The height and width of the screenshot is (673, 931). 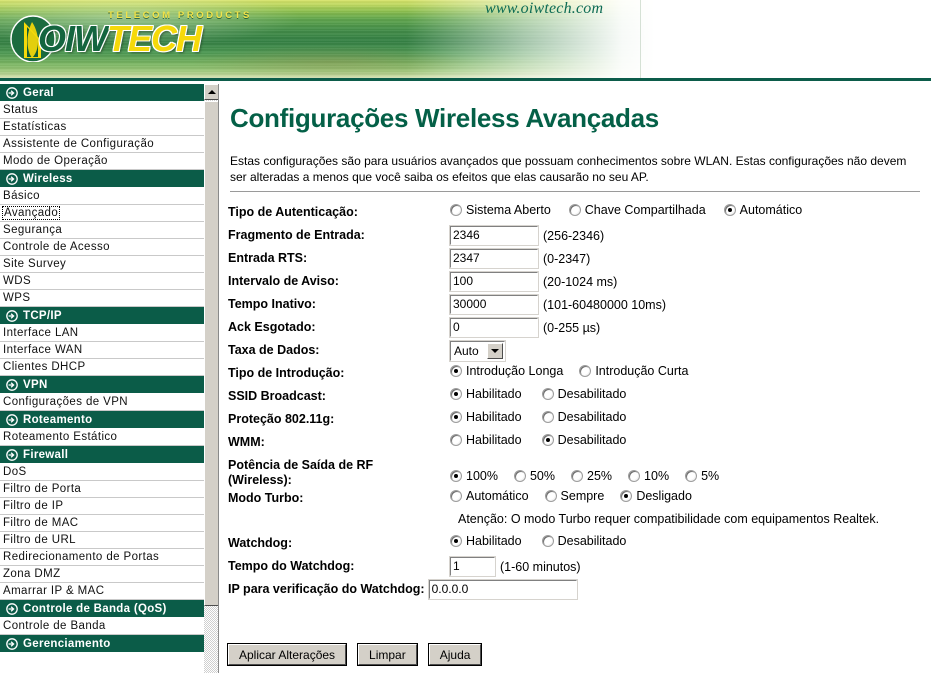 What do you see at coordinates (102, 333) in the screenshot?
I see `sidebar-item-interface-lan: Interface LAN` at bounding box center [102, 333].